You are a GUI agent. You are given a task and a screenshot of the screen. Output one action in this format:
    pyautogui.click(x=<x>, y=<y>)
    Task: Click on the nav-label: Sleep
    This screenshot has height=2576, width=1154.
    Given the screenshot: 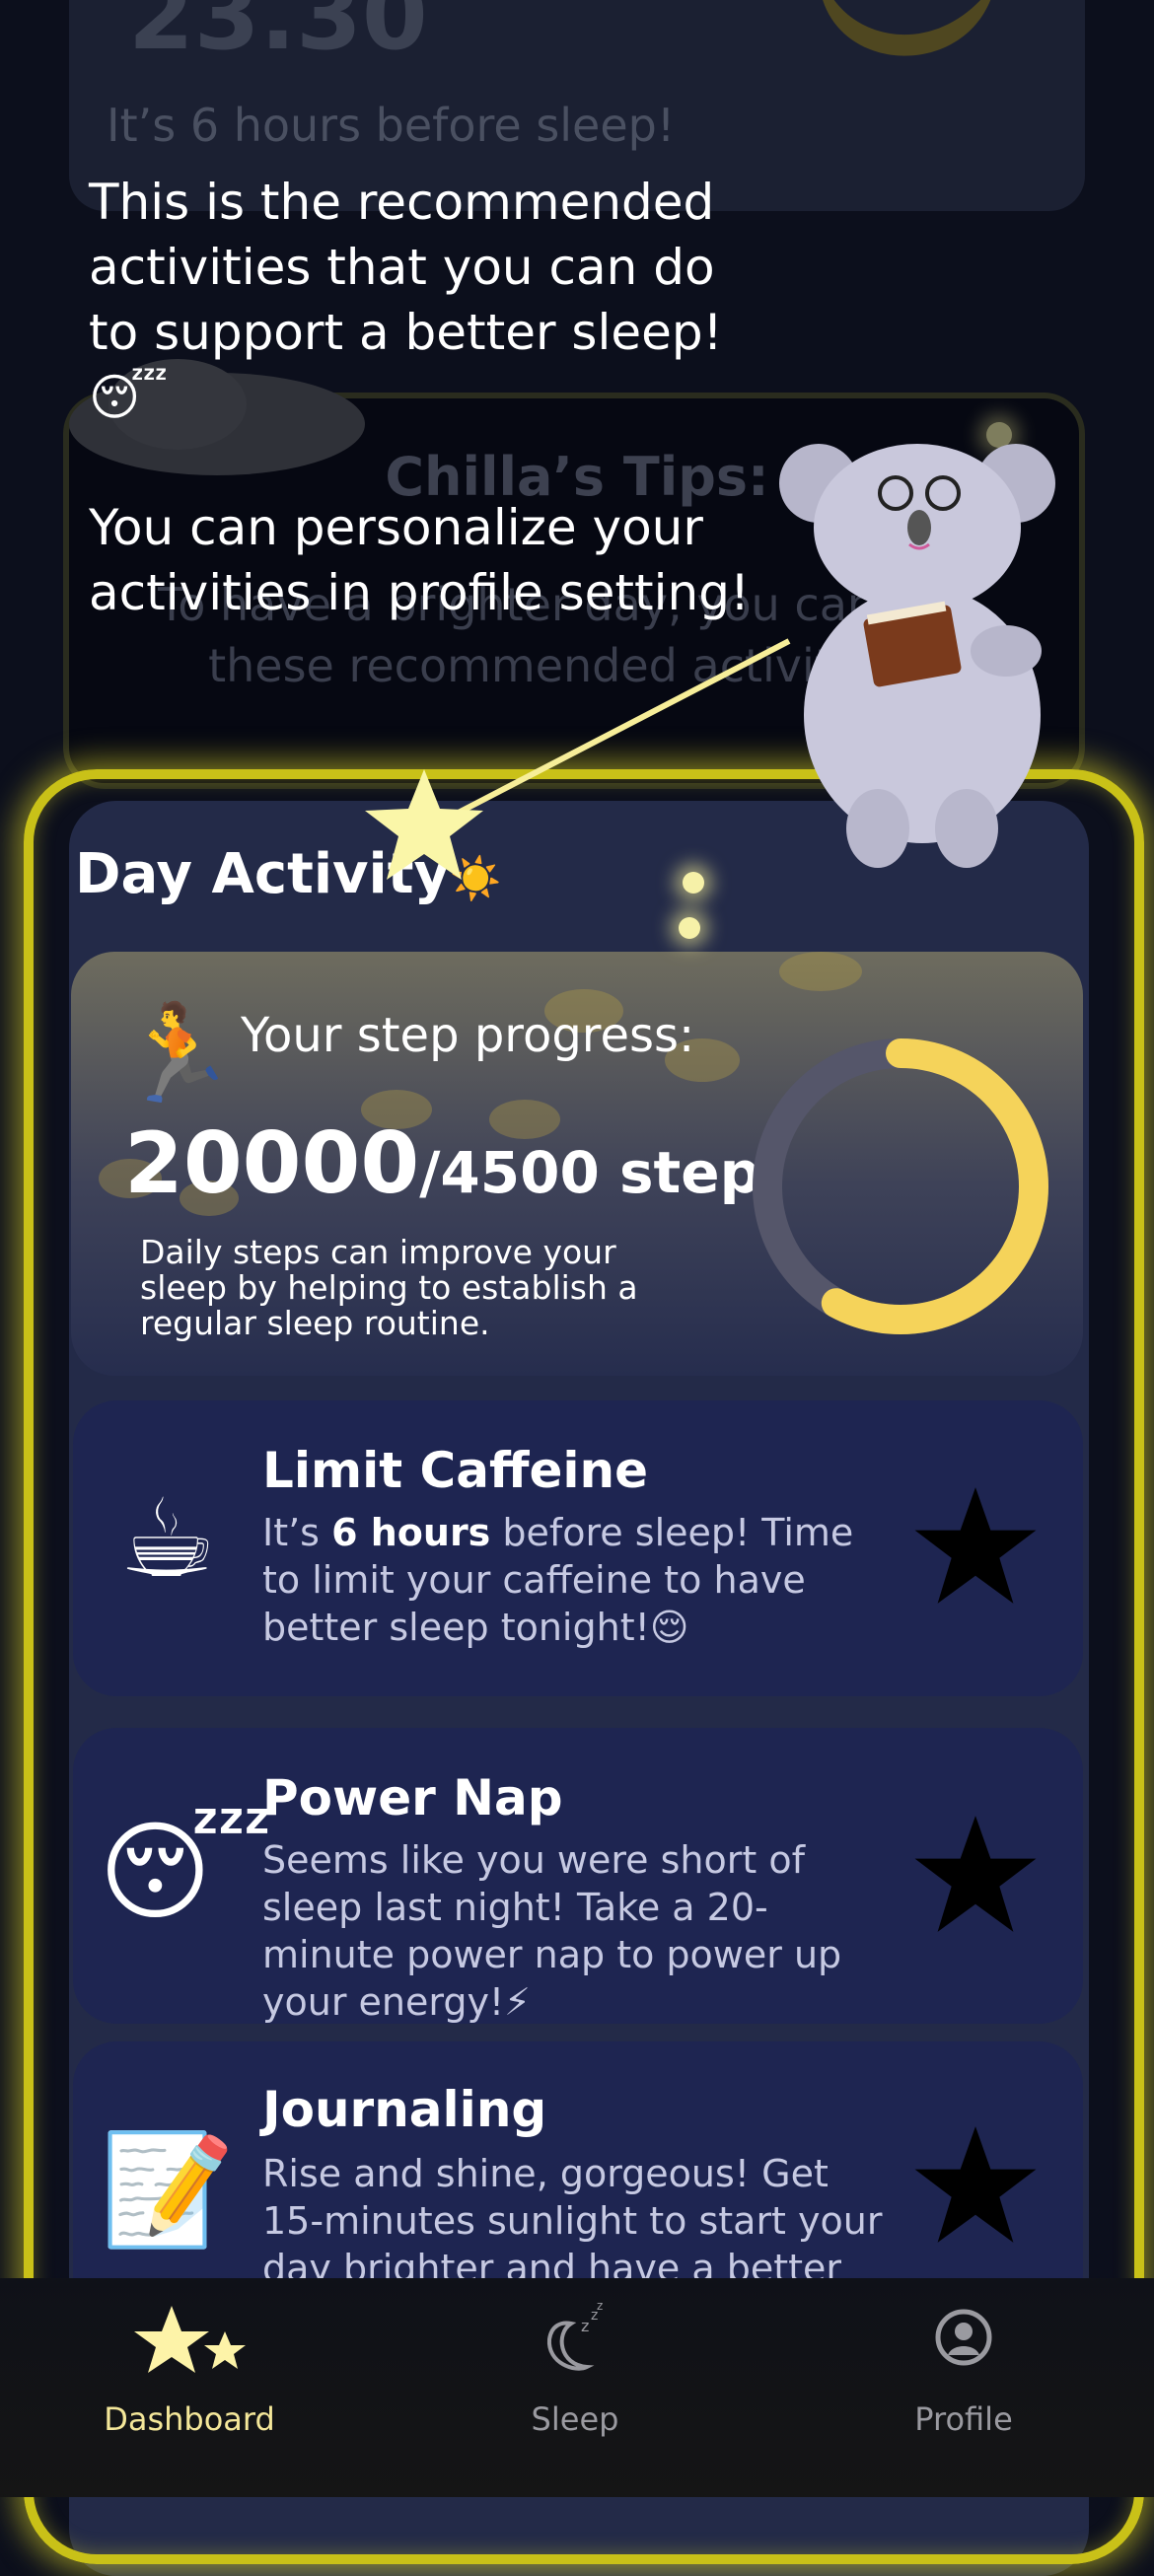 What is the action you would take?
    pyautogui.click(x=575, y=2419)
    